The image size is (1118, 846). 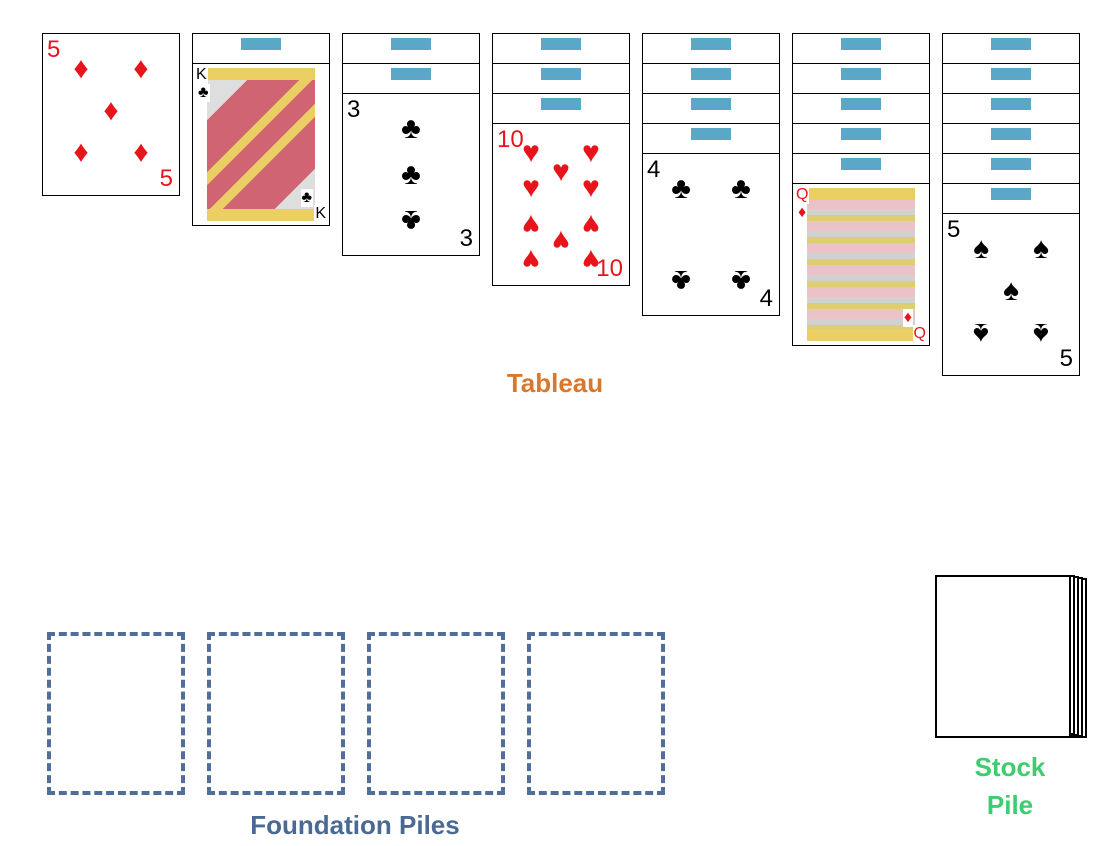 What do you see at coordinates (654, 169) in the screenshot?
I see `rank-top: 4` at bounding box center [654, 169].